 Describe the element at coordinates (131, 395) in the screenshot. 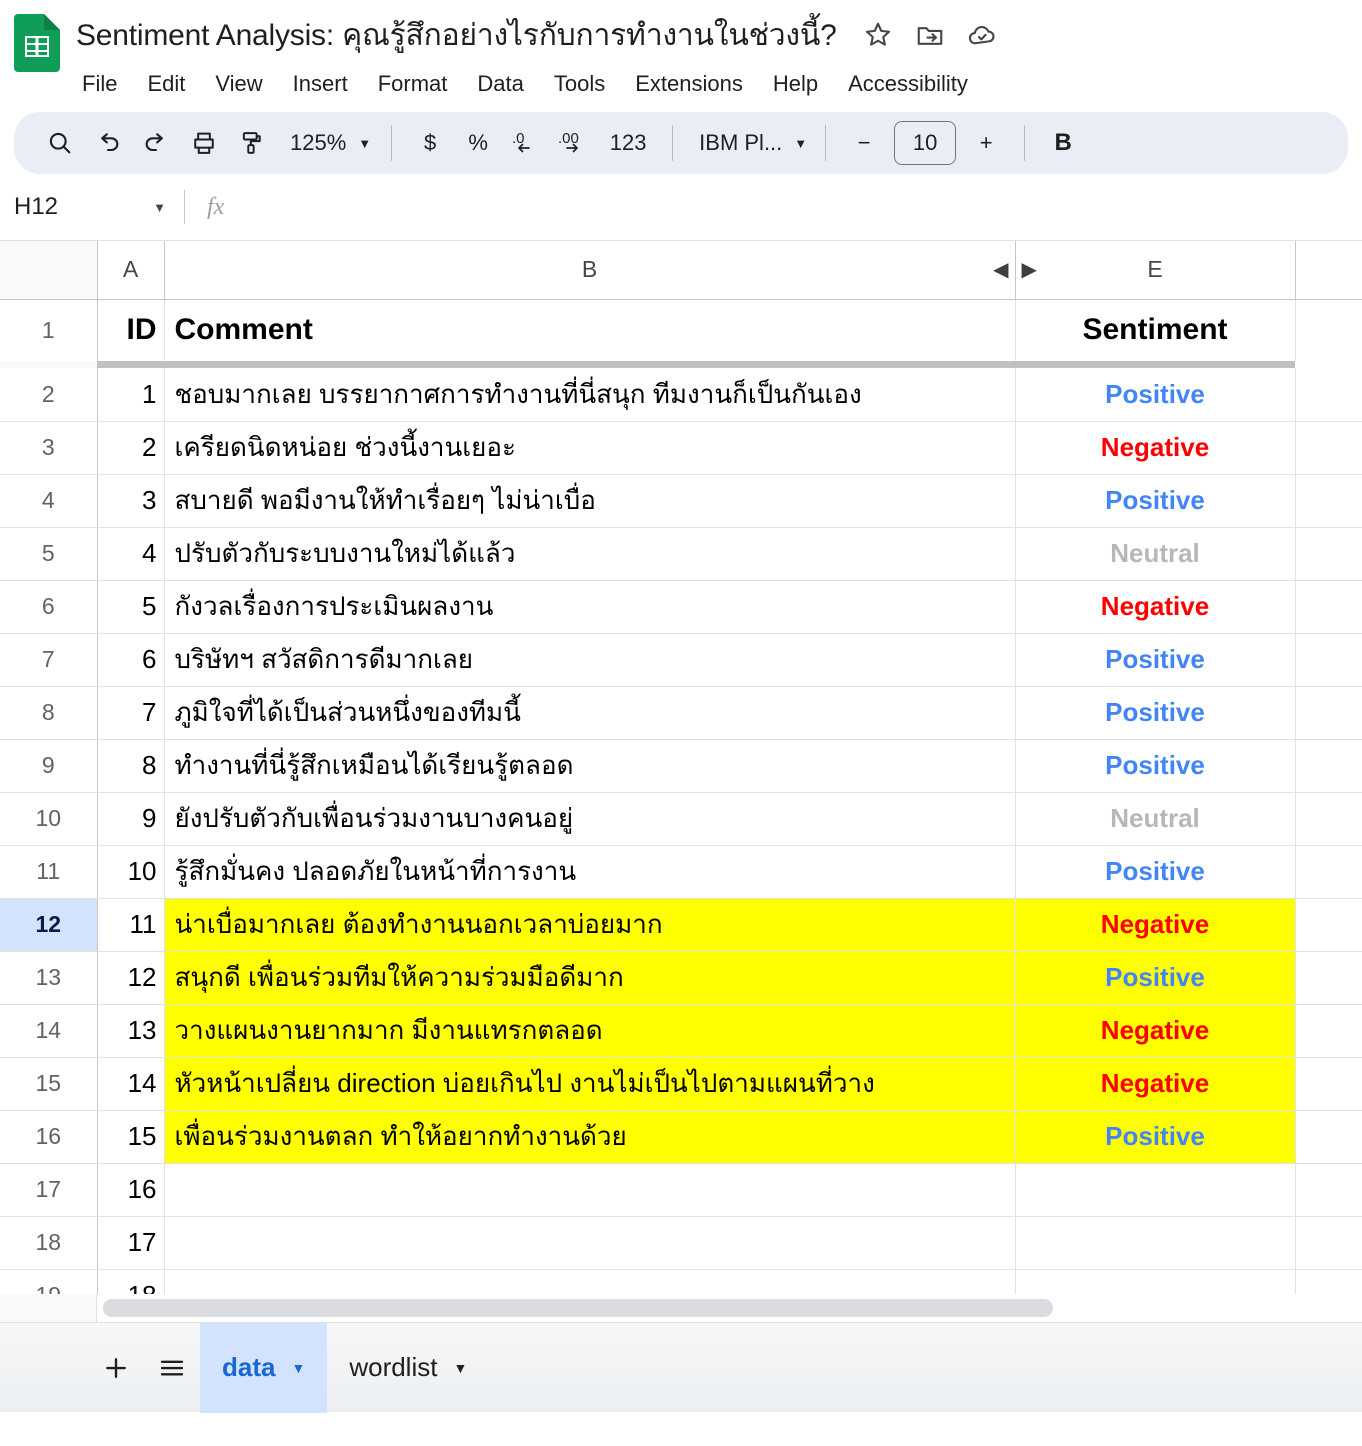

I see `cell-a2-id: 1` at that location.